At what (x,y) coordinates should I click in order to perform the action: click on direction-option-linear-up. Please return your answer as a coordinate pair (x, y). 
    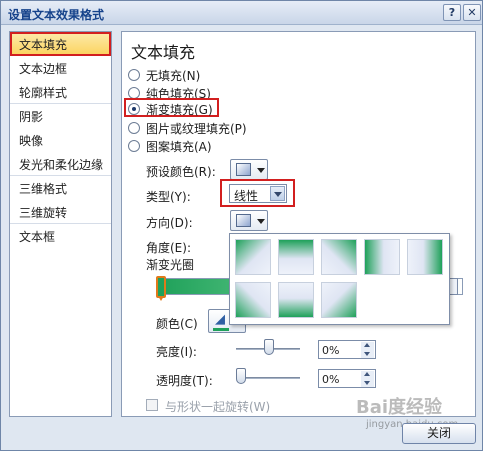
    Looking at the image, I should click on (296, 300).